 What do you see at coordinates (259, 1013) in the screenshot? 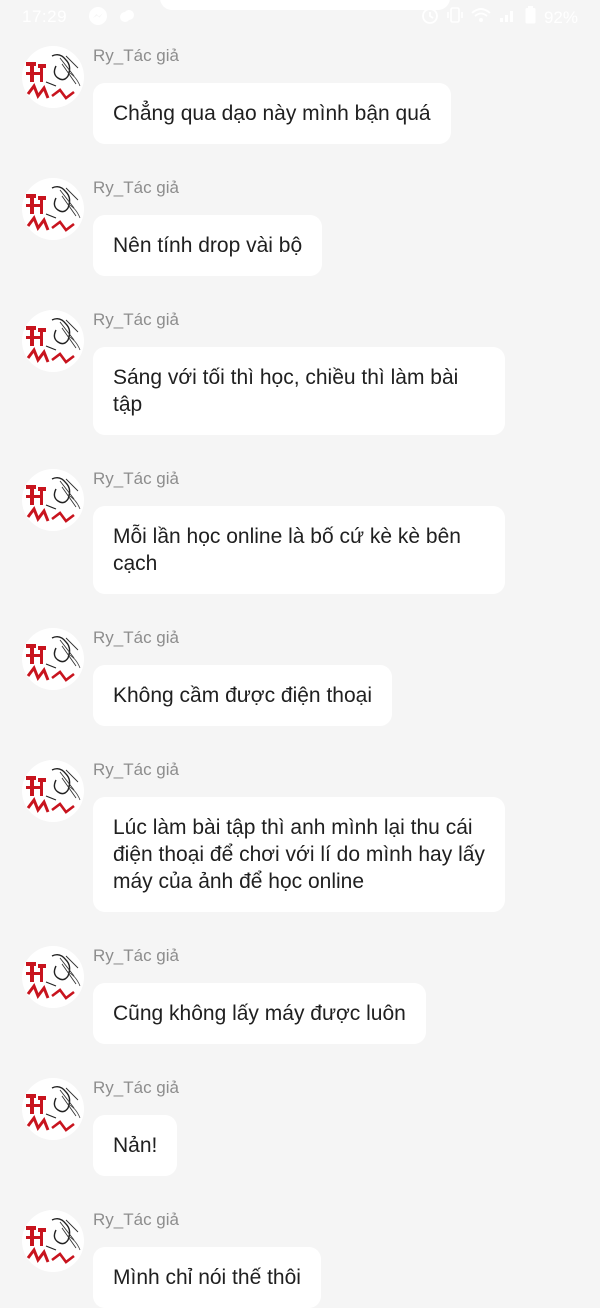
I see `message-bubble: Cũng không lấy máy được luôn` at bounding box center [259, 1013].